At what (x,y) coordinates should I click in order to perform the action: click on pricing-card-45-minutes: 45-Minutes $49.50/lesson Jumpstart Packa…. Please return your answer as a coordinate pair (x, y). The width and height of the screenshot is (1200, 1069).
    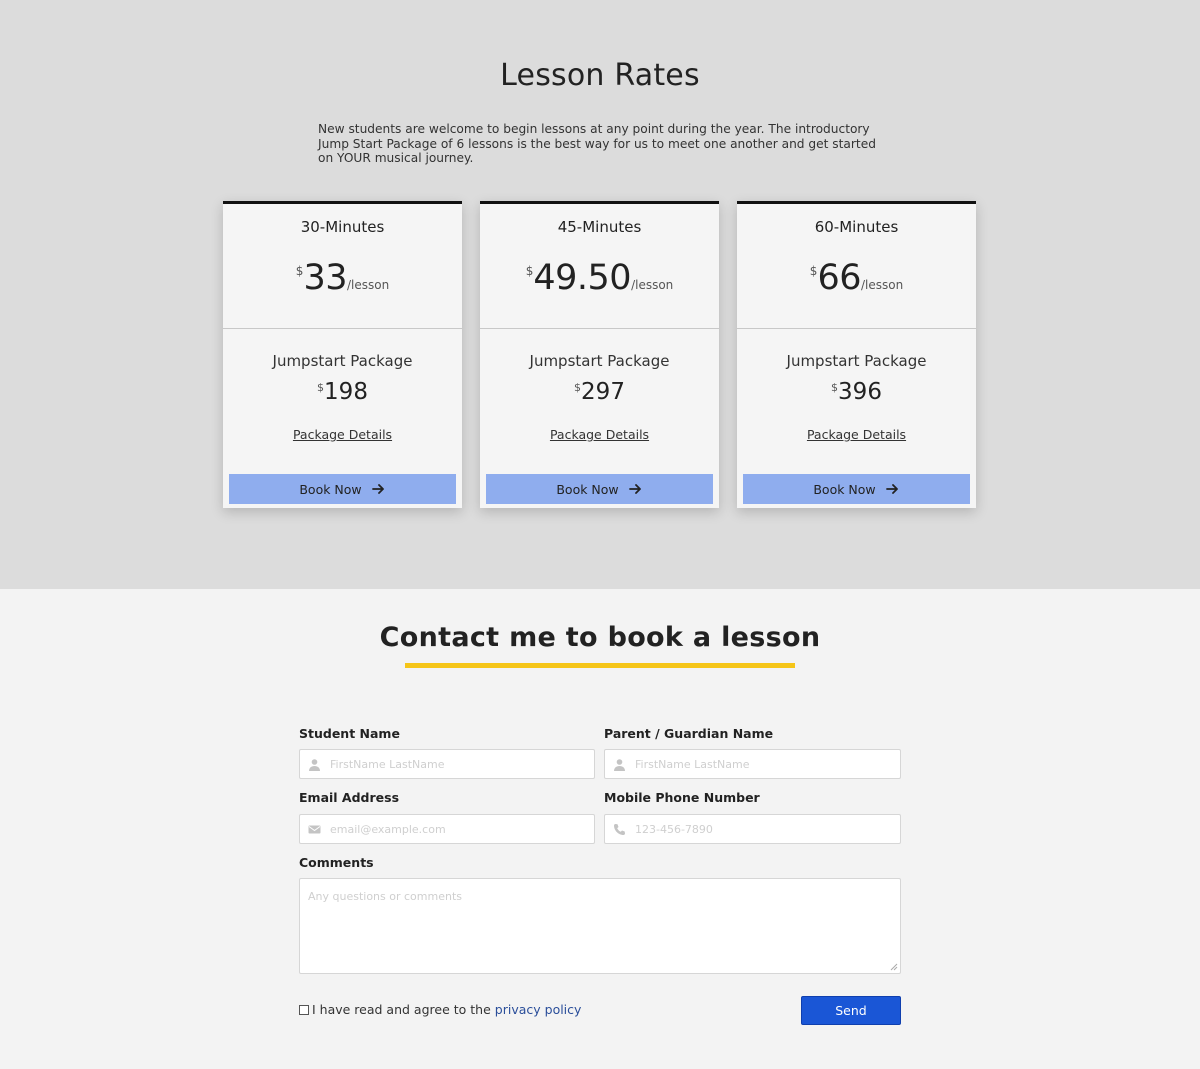
    Looking at the image, I should click on (599, 354).